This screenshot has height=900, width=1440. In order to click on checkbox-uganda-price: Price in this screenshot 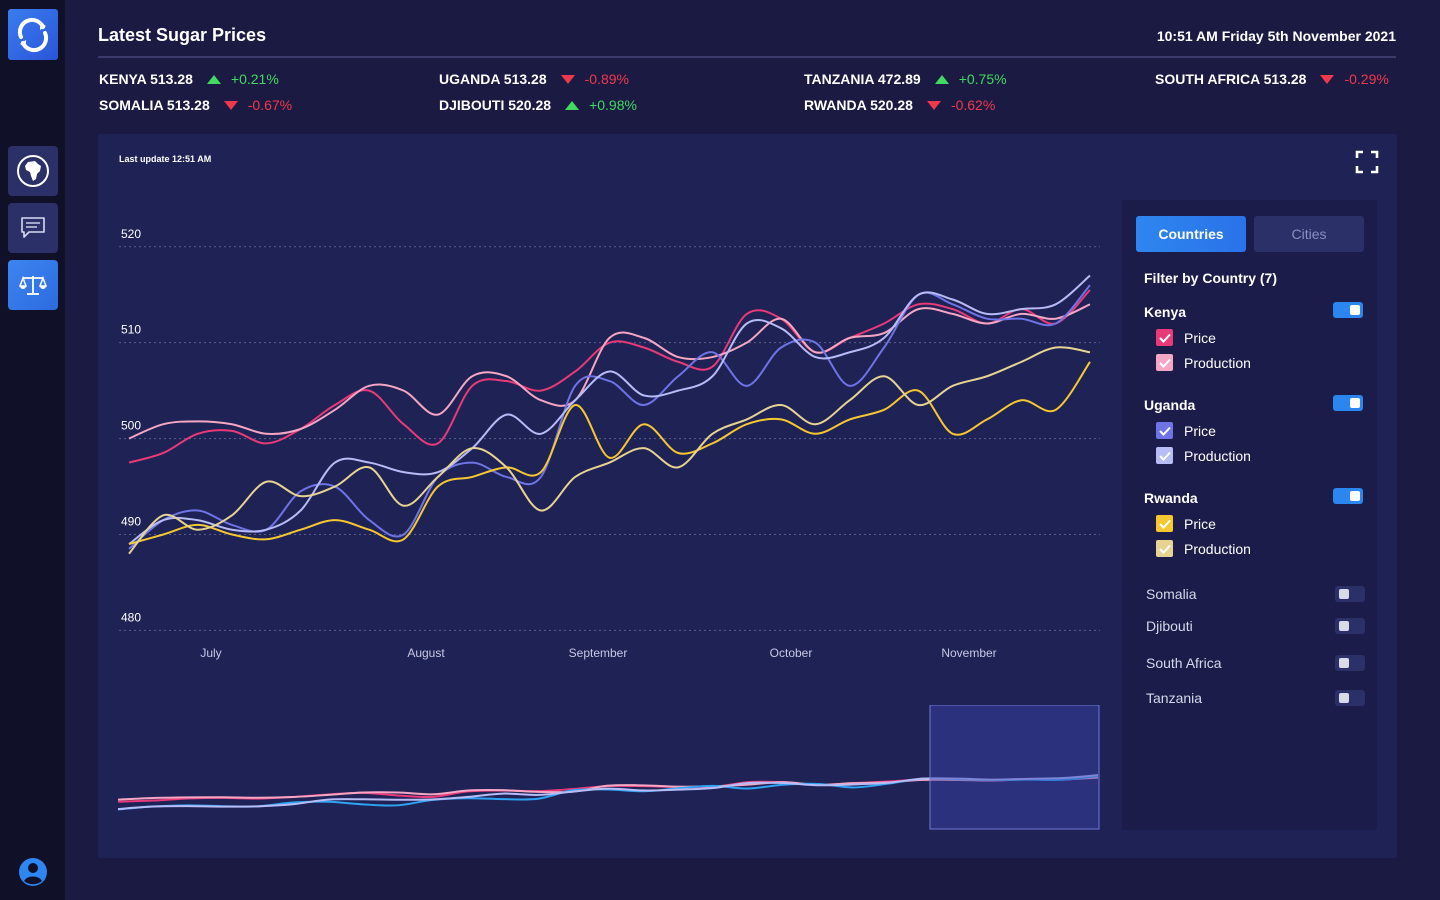, I will do `click(1186, 430)`.